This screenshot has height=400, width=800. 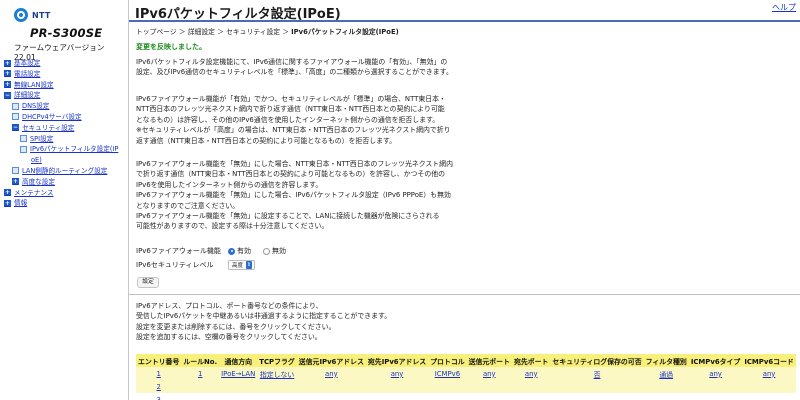 What do you see at coordinates (231, 251) in the screenshot?
I see `firewall-enabled-radio` at bounding box center [231, 251].